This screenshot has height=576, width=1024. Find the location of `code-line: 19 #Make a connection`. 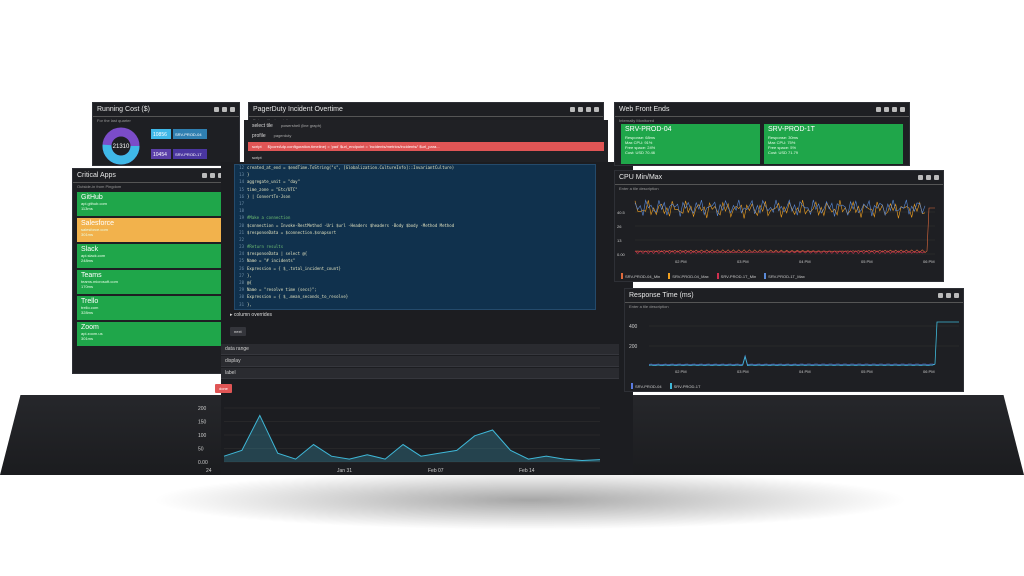

code-line: 19 #Make a connection is located at coordinates (415, 218).